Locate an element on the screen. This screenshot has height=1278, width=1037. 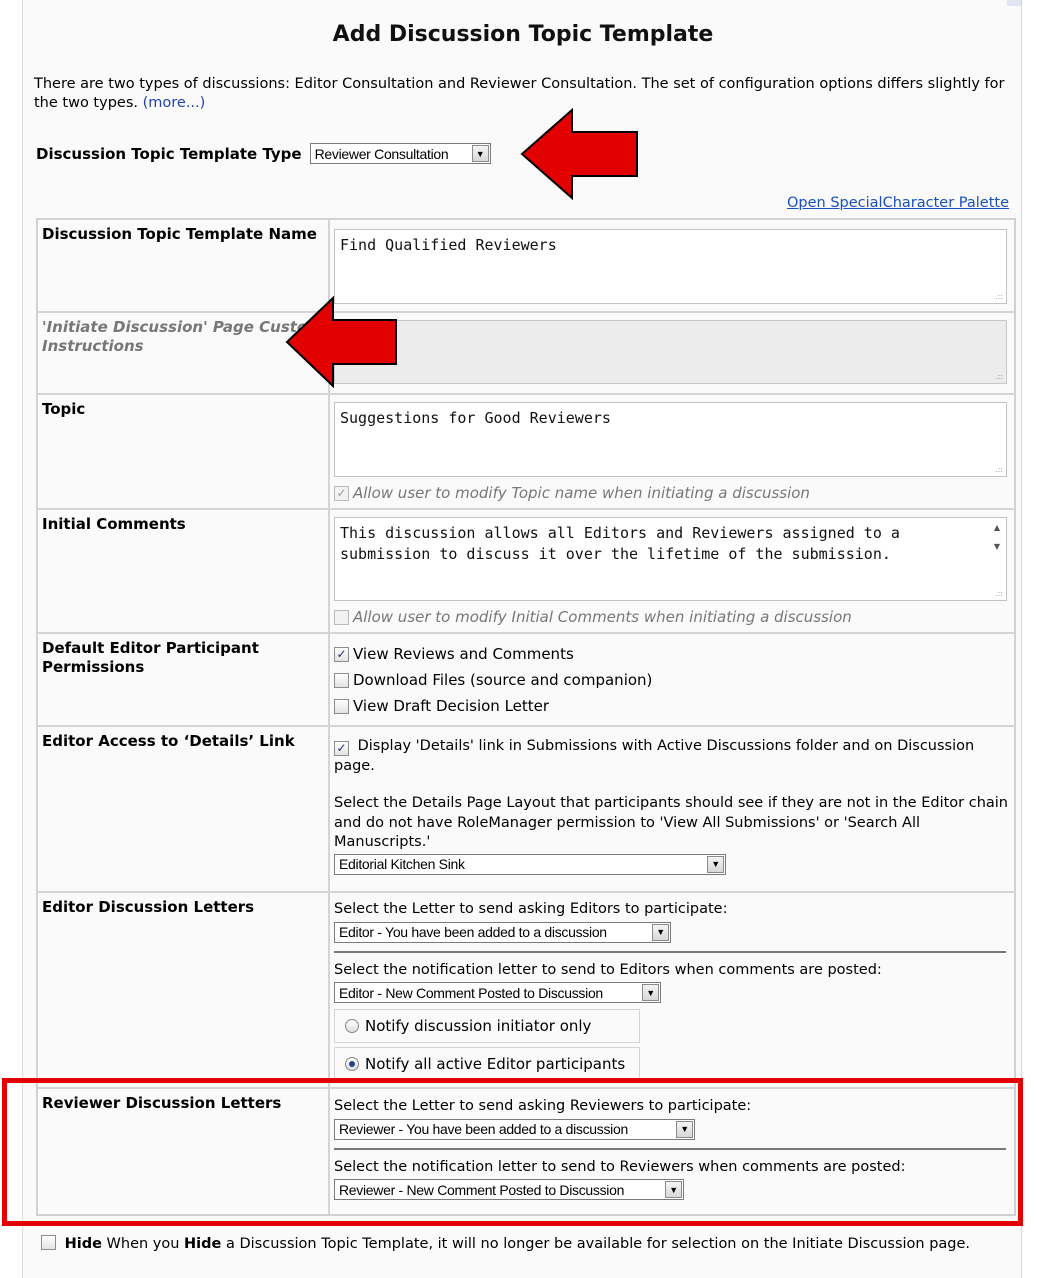
hide-text-prefix: When you is located at coordinates (143, 1244).